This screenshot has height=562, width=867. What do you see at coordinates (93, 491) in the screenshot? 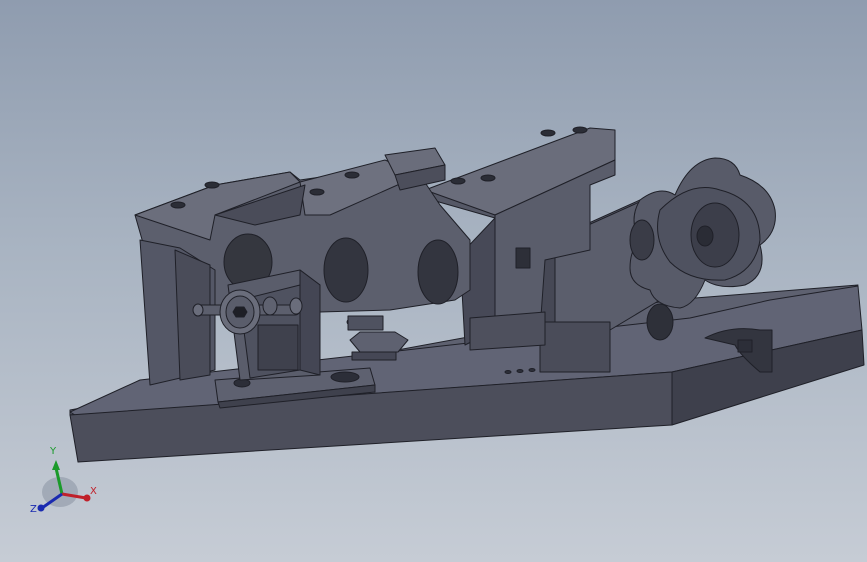
I see `x-axis-label: X` at bounding box center [93, 491].